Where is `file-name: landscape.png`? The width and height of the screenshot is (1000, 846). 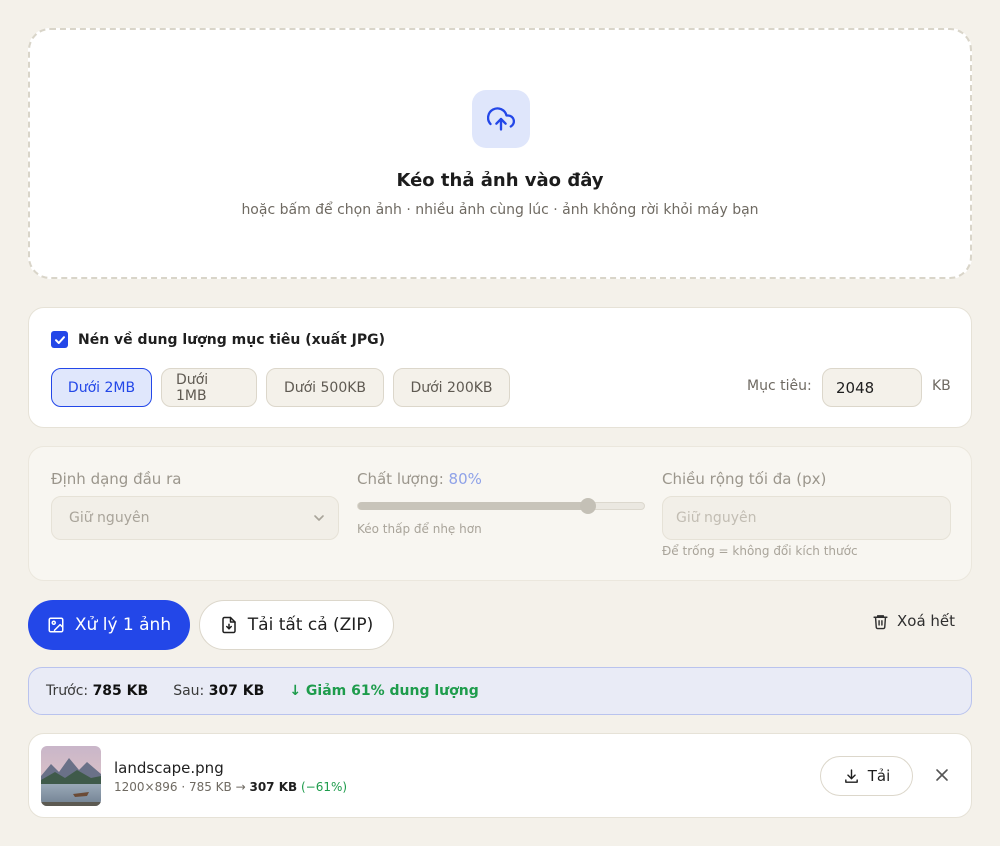 file-name: landscape.png is located at coordinates (169, 768).